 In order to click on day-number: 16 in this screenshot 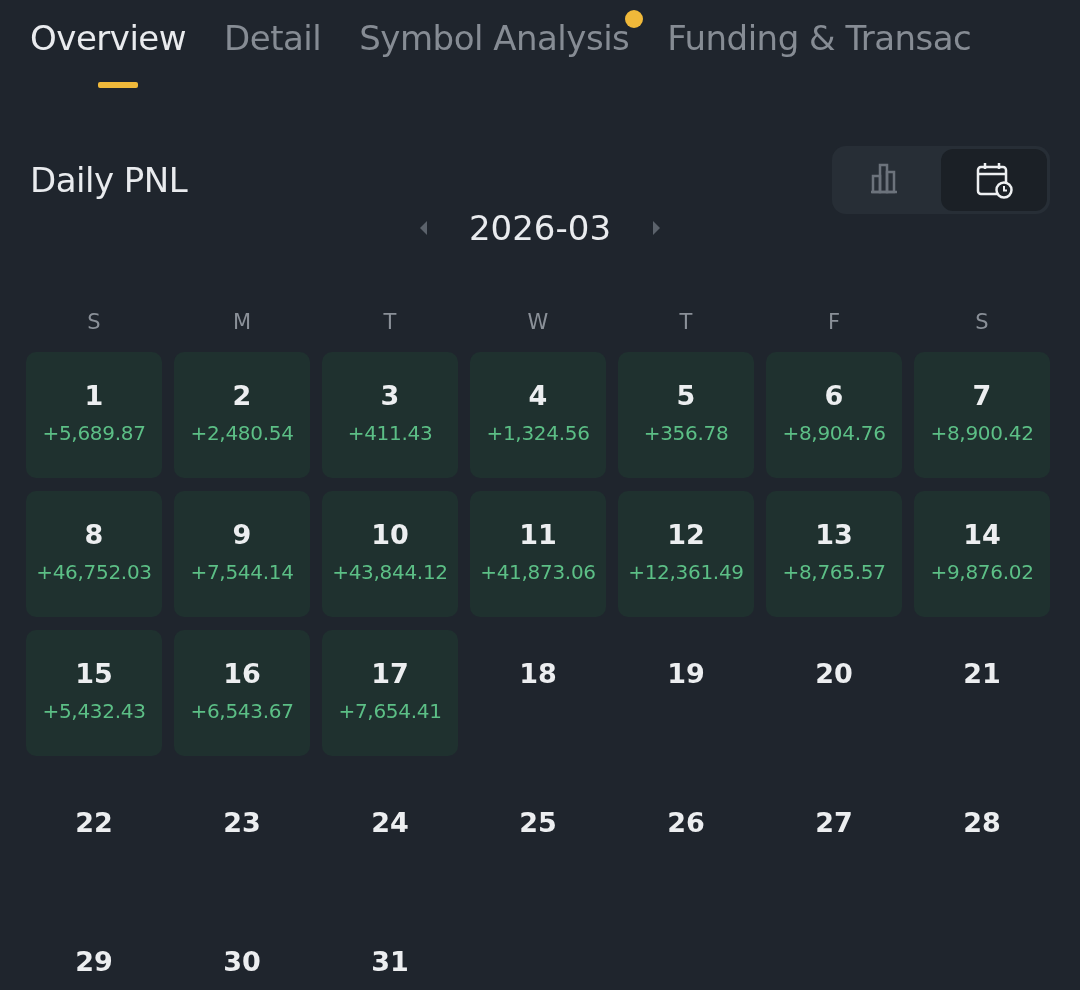, I will do `click(242, 673)`.